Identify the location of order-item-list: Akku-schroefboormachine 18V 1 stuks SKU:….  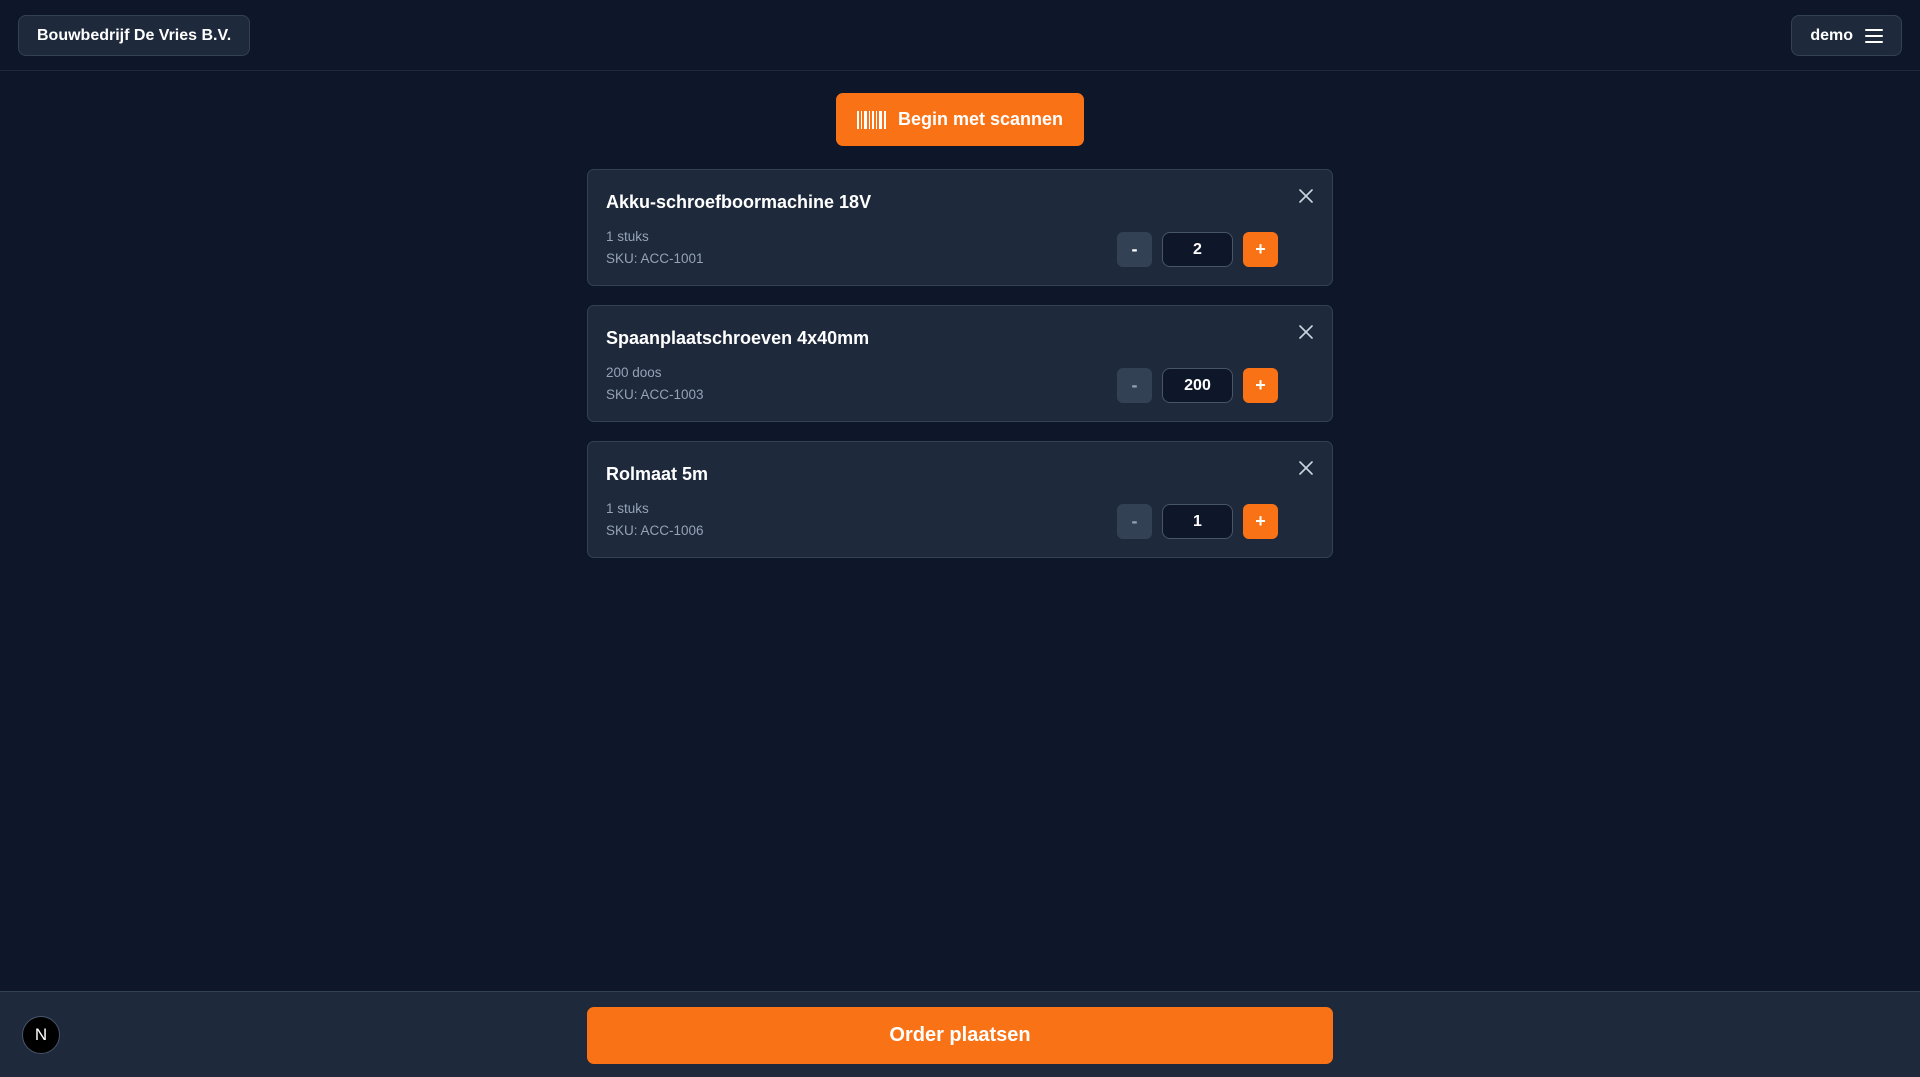
(960, 373).